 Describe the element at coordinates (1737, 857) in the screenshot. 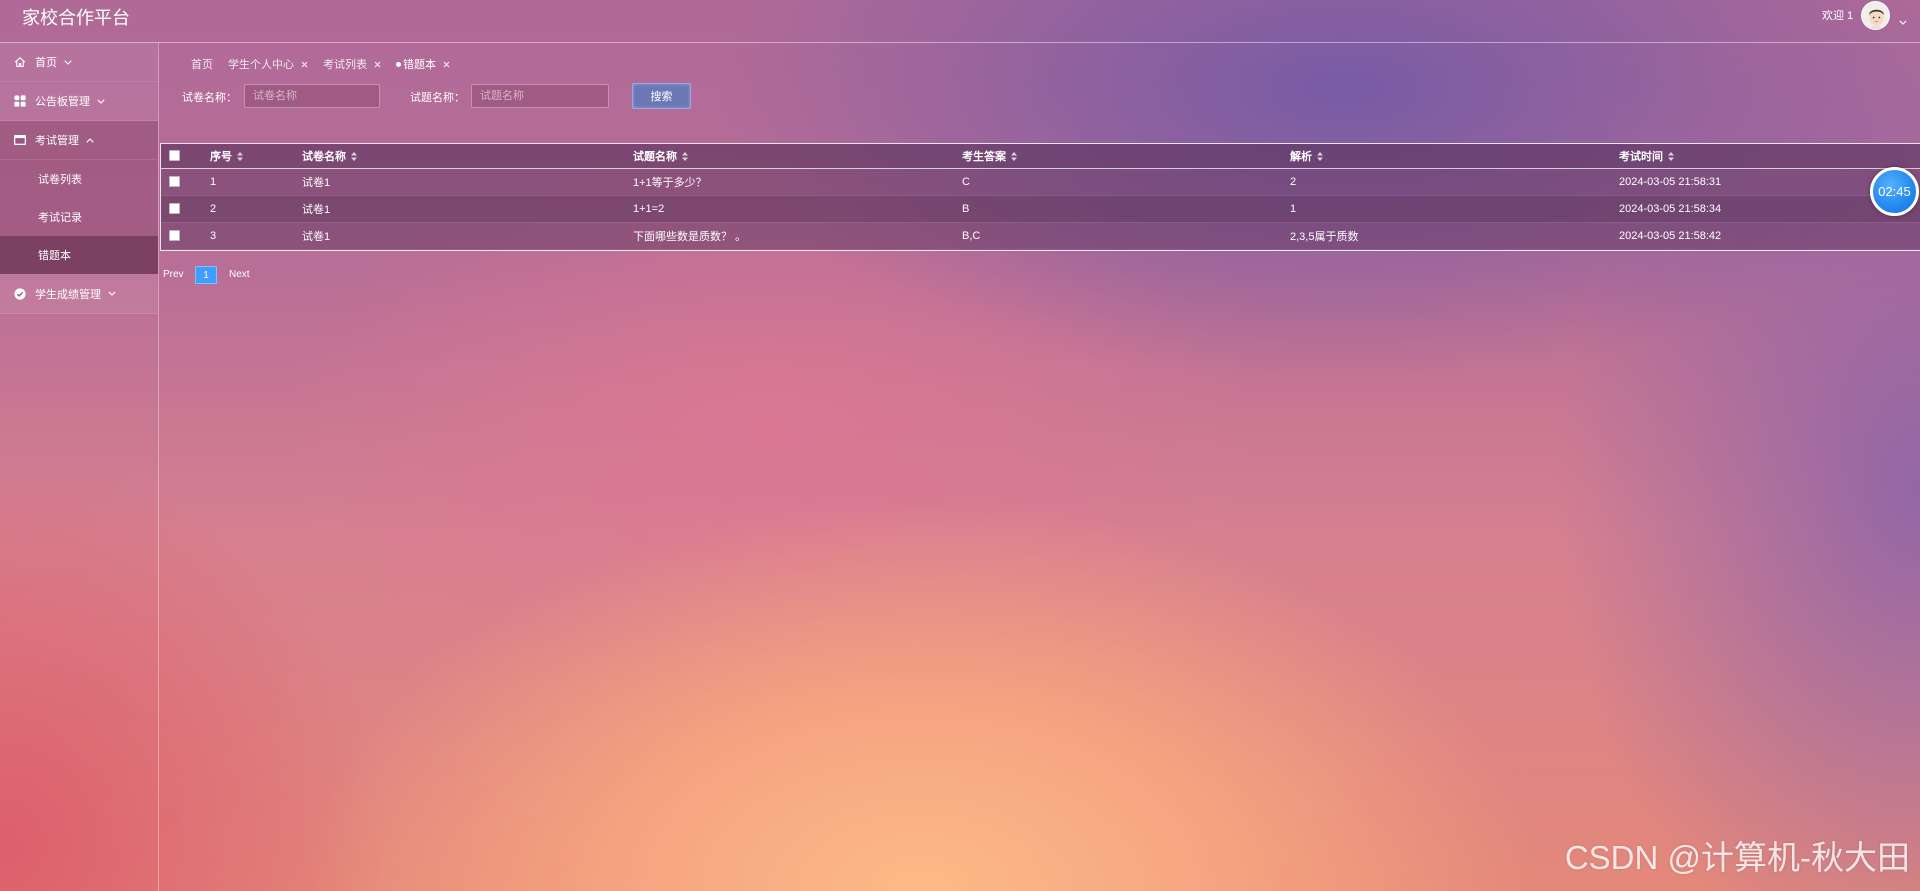

I see `watermark: CSDN @计算机-秋大田` at that location.